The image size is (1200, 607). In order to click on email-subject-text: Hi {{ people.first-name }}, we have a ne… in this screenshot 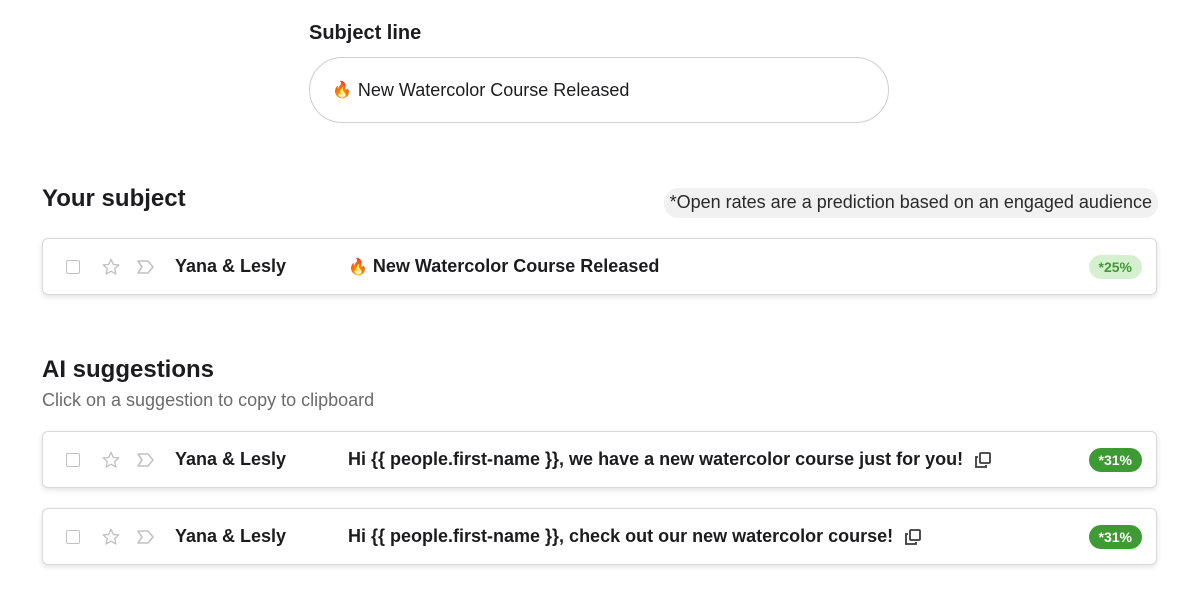, I will do `click(656, 459)`.